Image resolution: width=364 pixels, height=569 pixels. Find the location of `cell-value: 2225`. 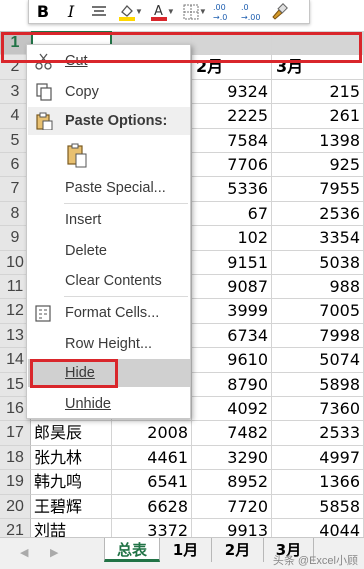

cell-value: 2225 is located at coordinates (232, 116).